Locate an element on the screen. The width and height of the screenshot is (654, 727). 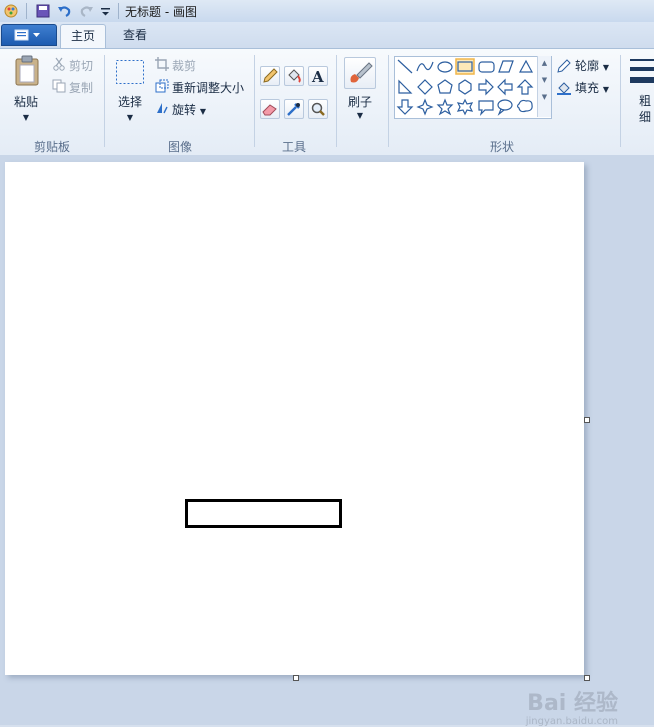
cut-icon is located at coordinates (59, 64).